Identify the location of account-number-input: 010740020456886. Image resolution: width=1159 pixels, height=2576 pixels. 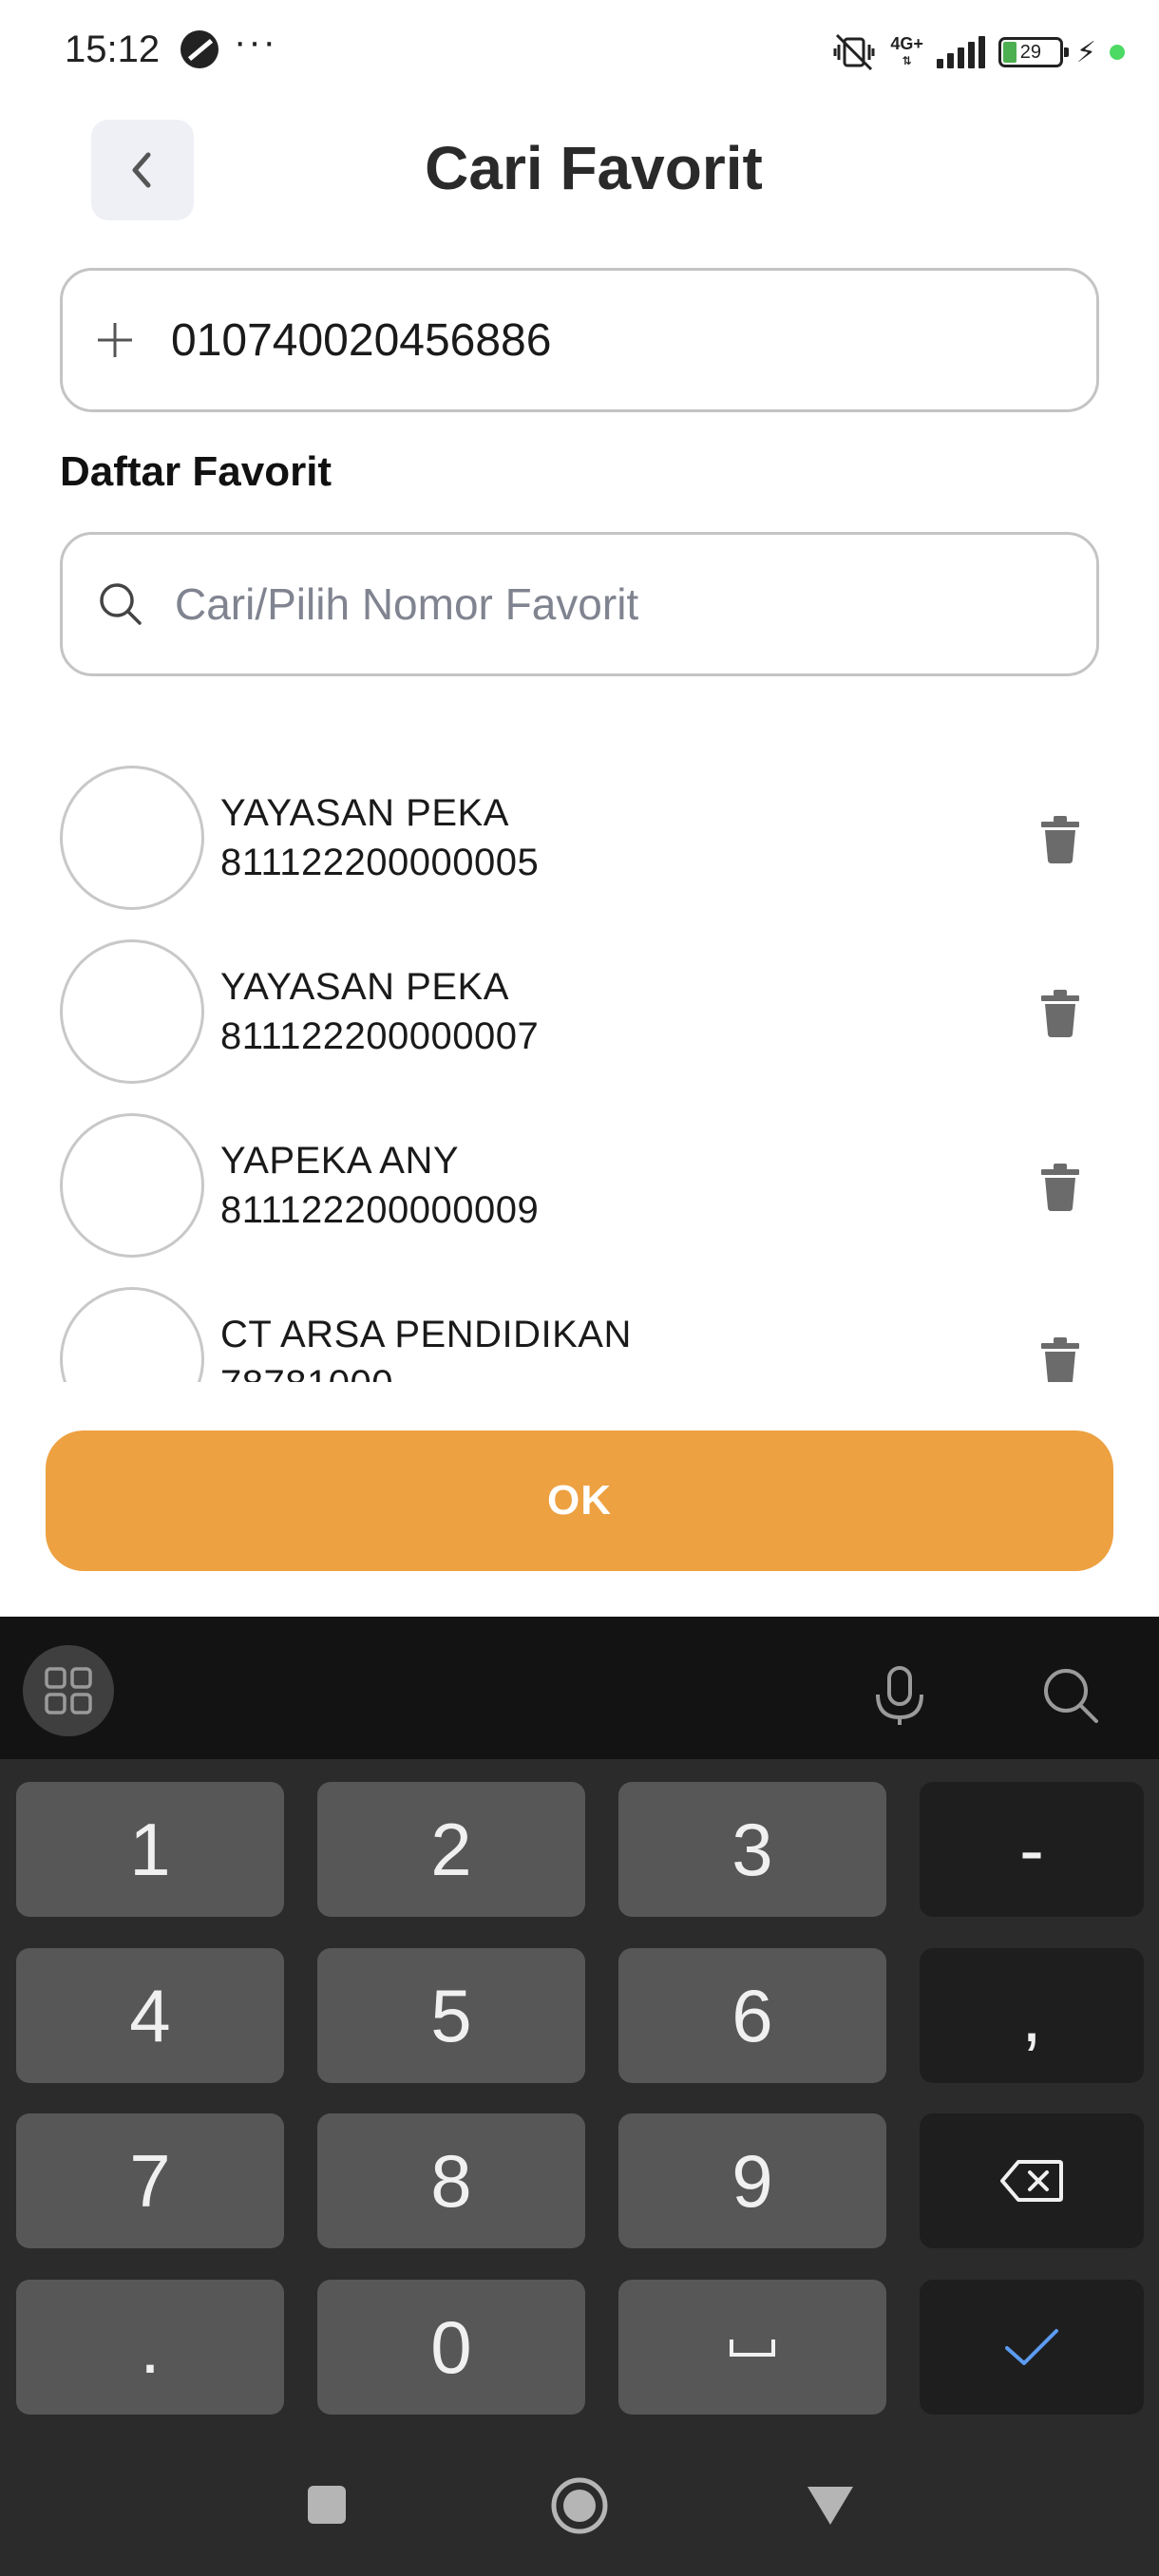
(579, 340).